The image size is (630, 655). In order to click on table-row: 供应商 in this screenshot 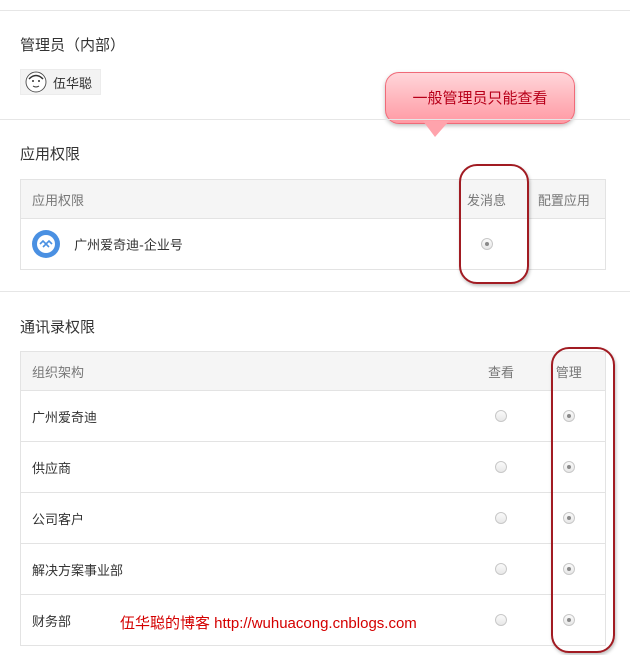, I will do `click(313, 467)`.